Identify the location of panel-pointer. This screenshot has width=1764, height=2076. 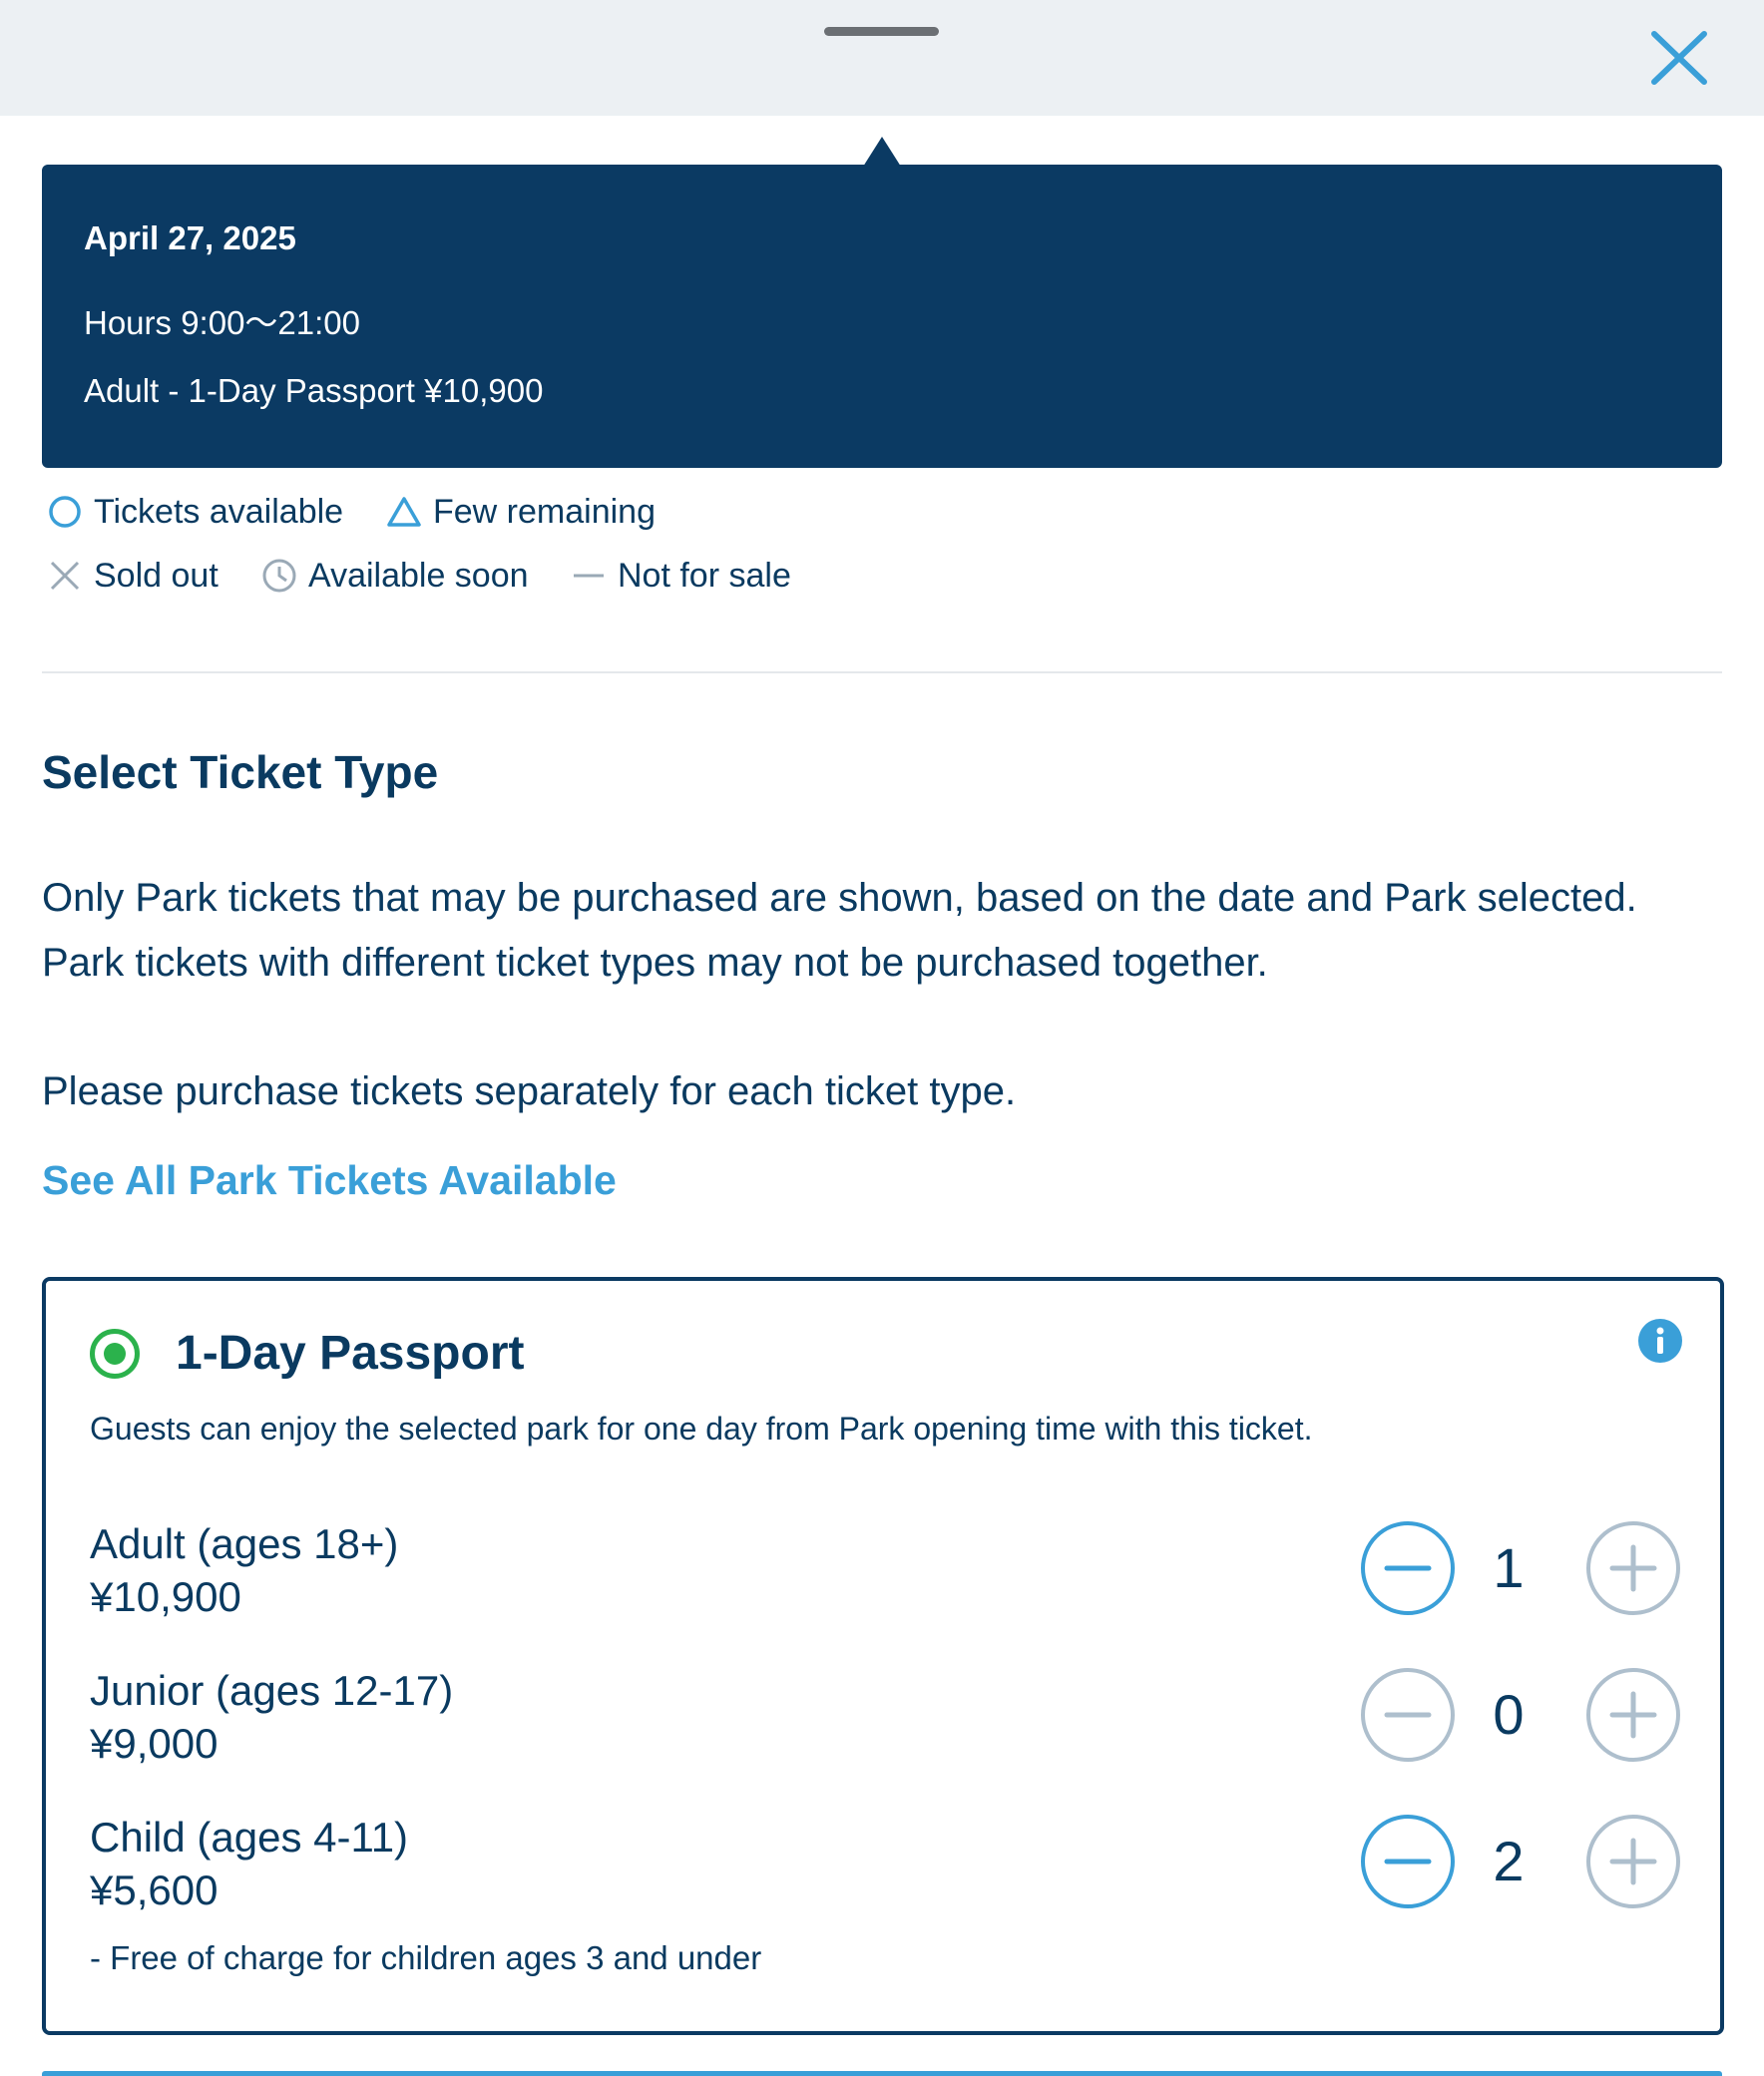
(882, 152).